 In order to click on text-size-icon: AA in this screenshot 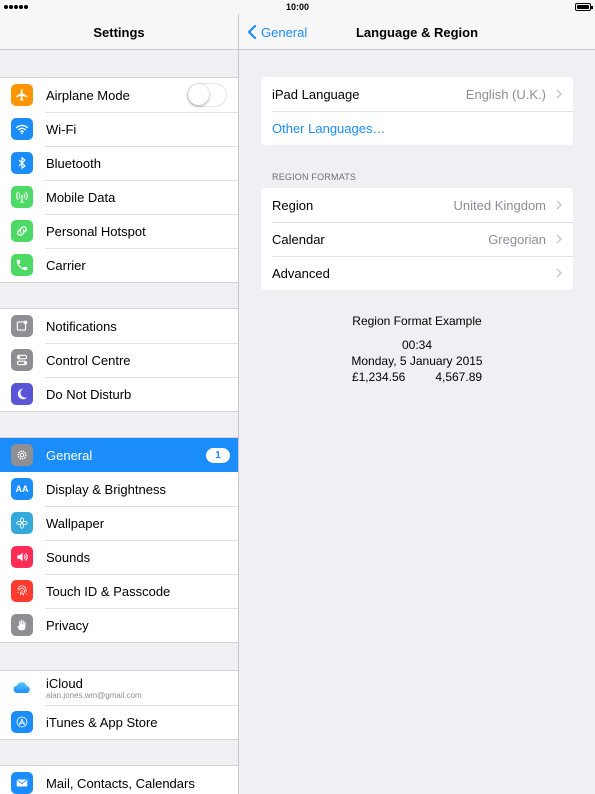, I will do `click(22, 489)`.